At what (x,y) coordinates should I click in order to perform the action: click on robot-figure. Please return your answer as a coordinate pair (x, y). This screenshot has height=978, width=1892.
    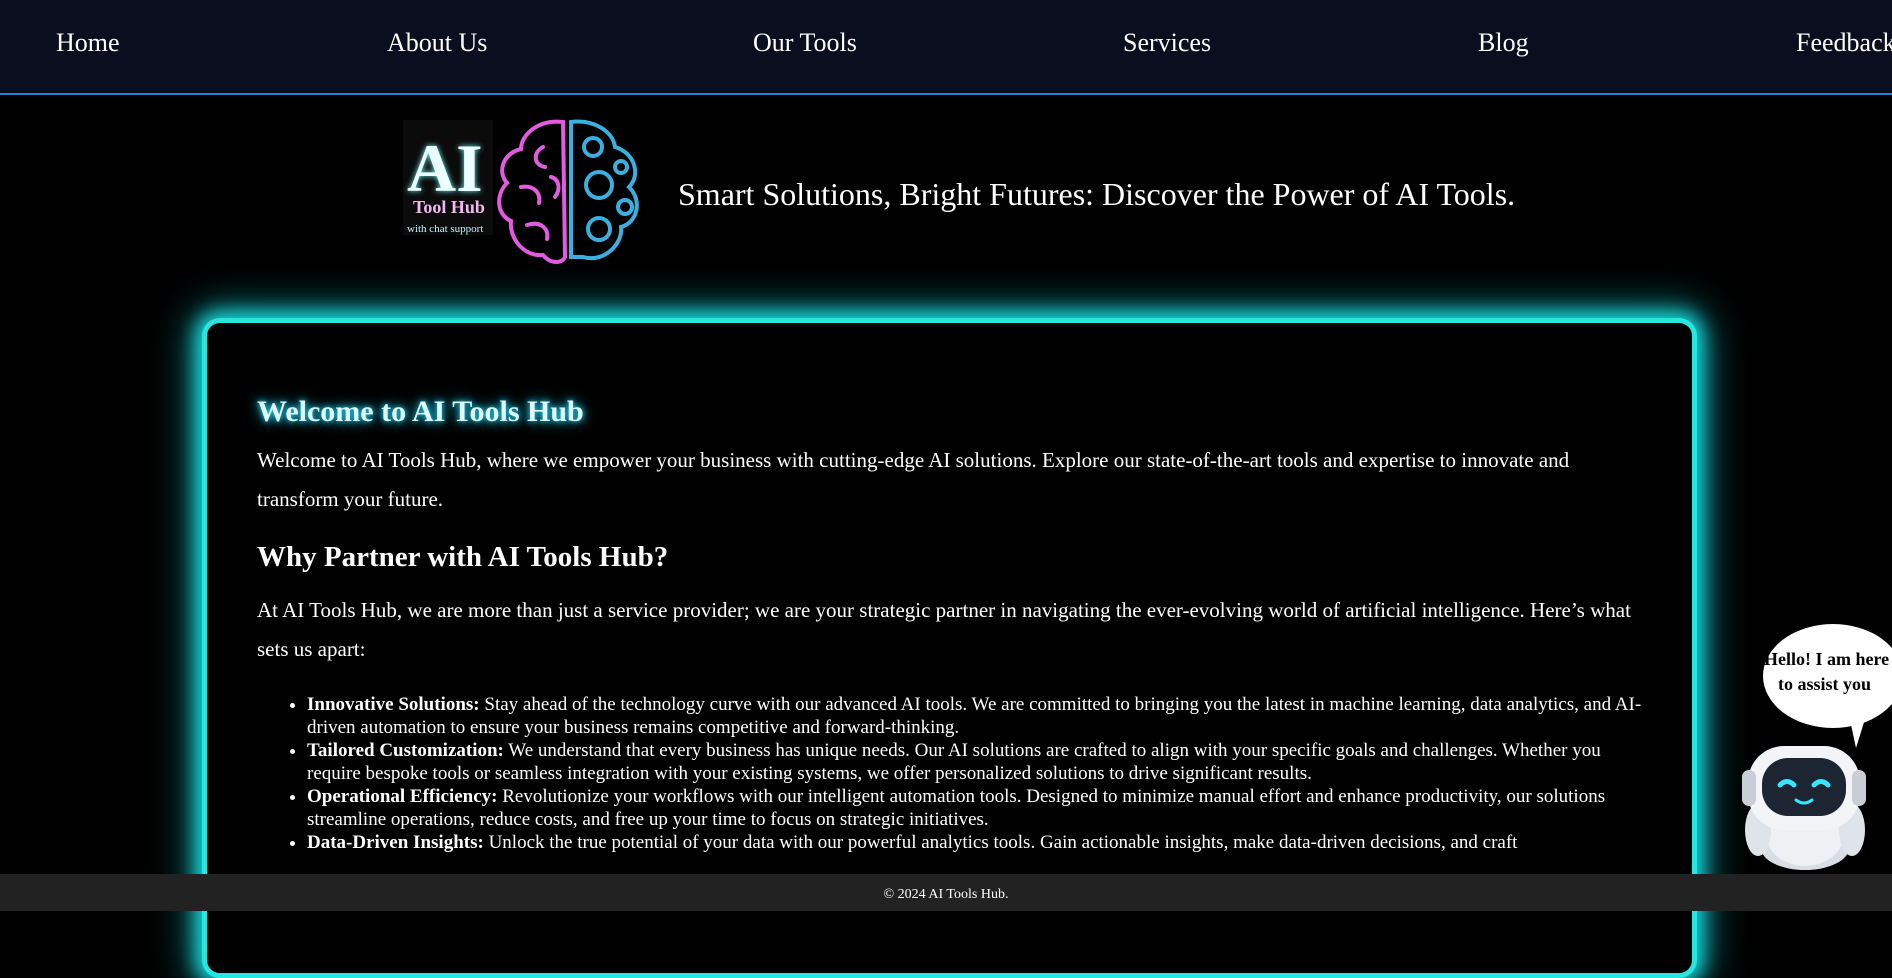
    Looking at the image, I should click on (1804, 808).